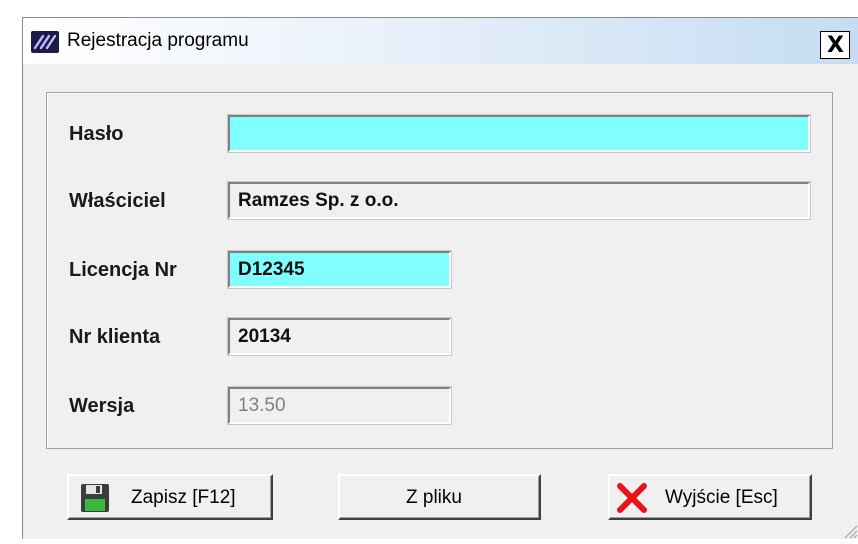 This screenshot has height=544, width=858. I want to click on save-button: Zapisz [F12], so click(170, 497).